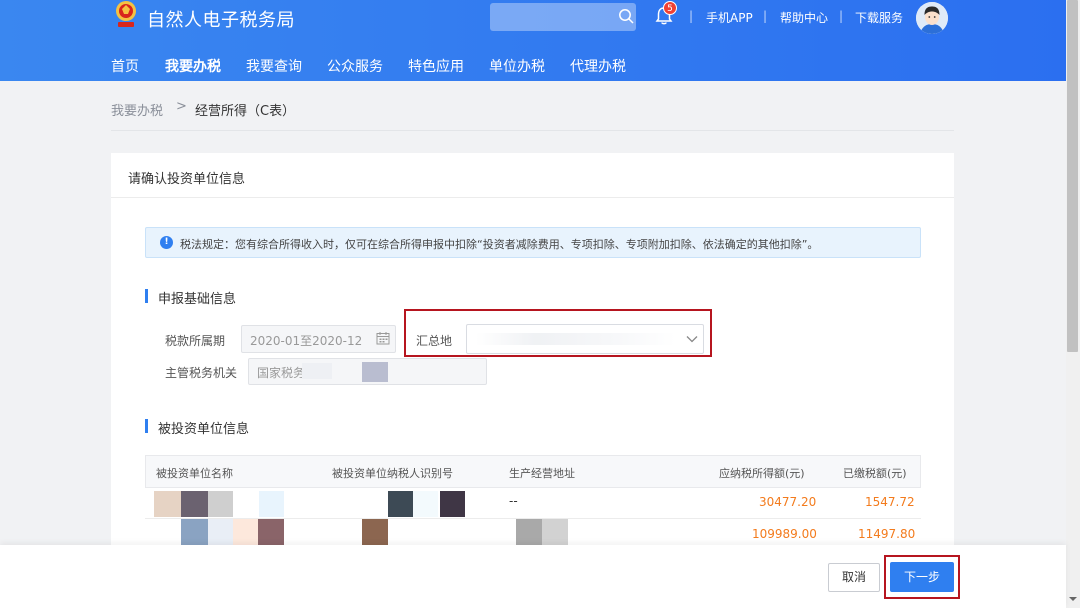 Image resolution: width=1080 pixels, height=608 pixels. What do you see at coordinates (187, 179) in the screenshot?
I see `card-title: 请确认投资单位信息` at bounding box center [187, 179].